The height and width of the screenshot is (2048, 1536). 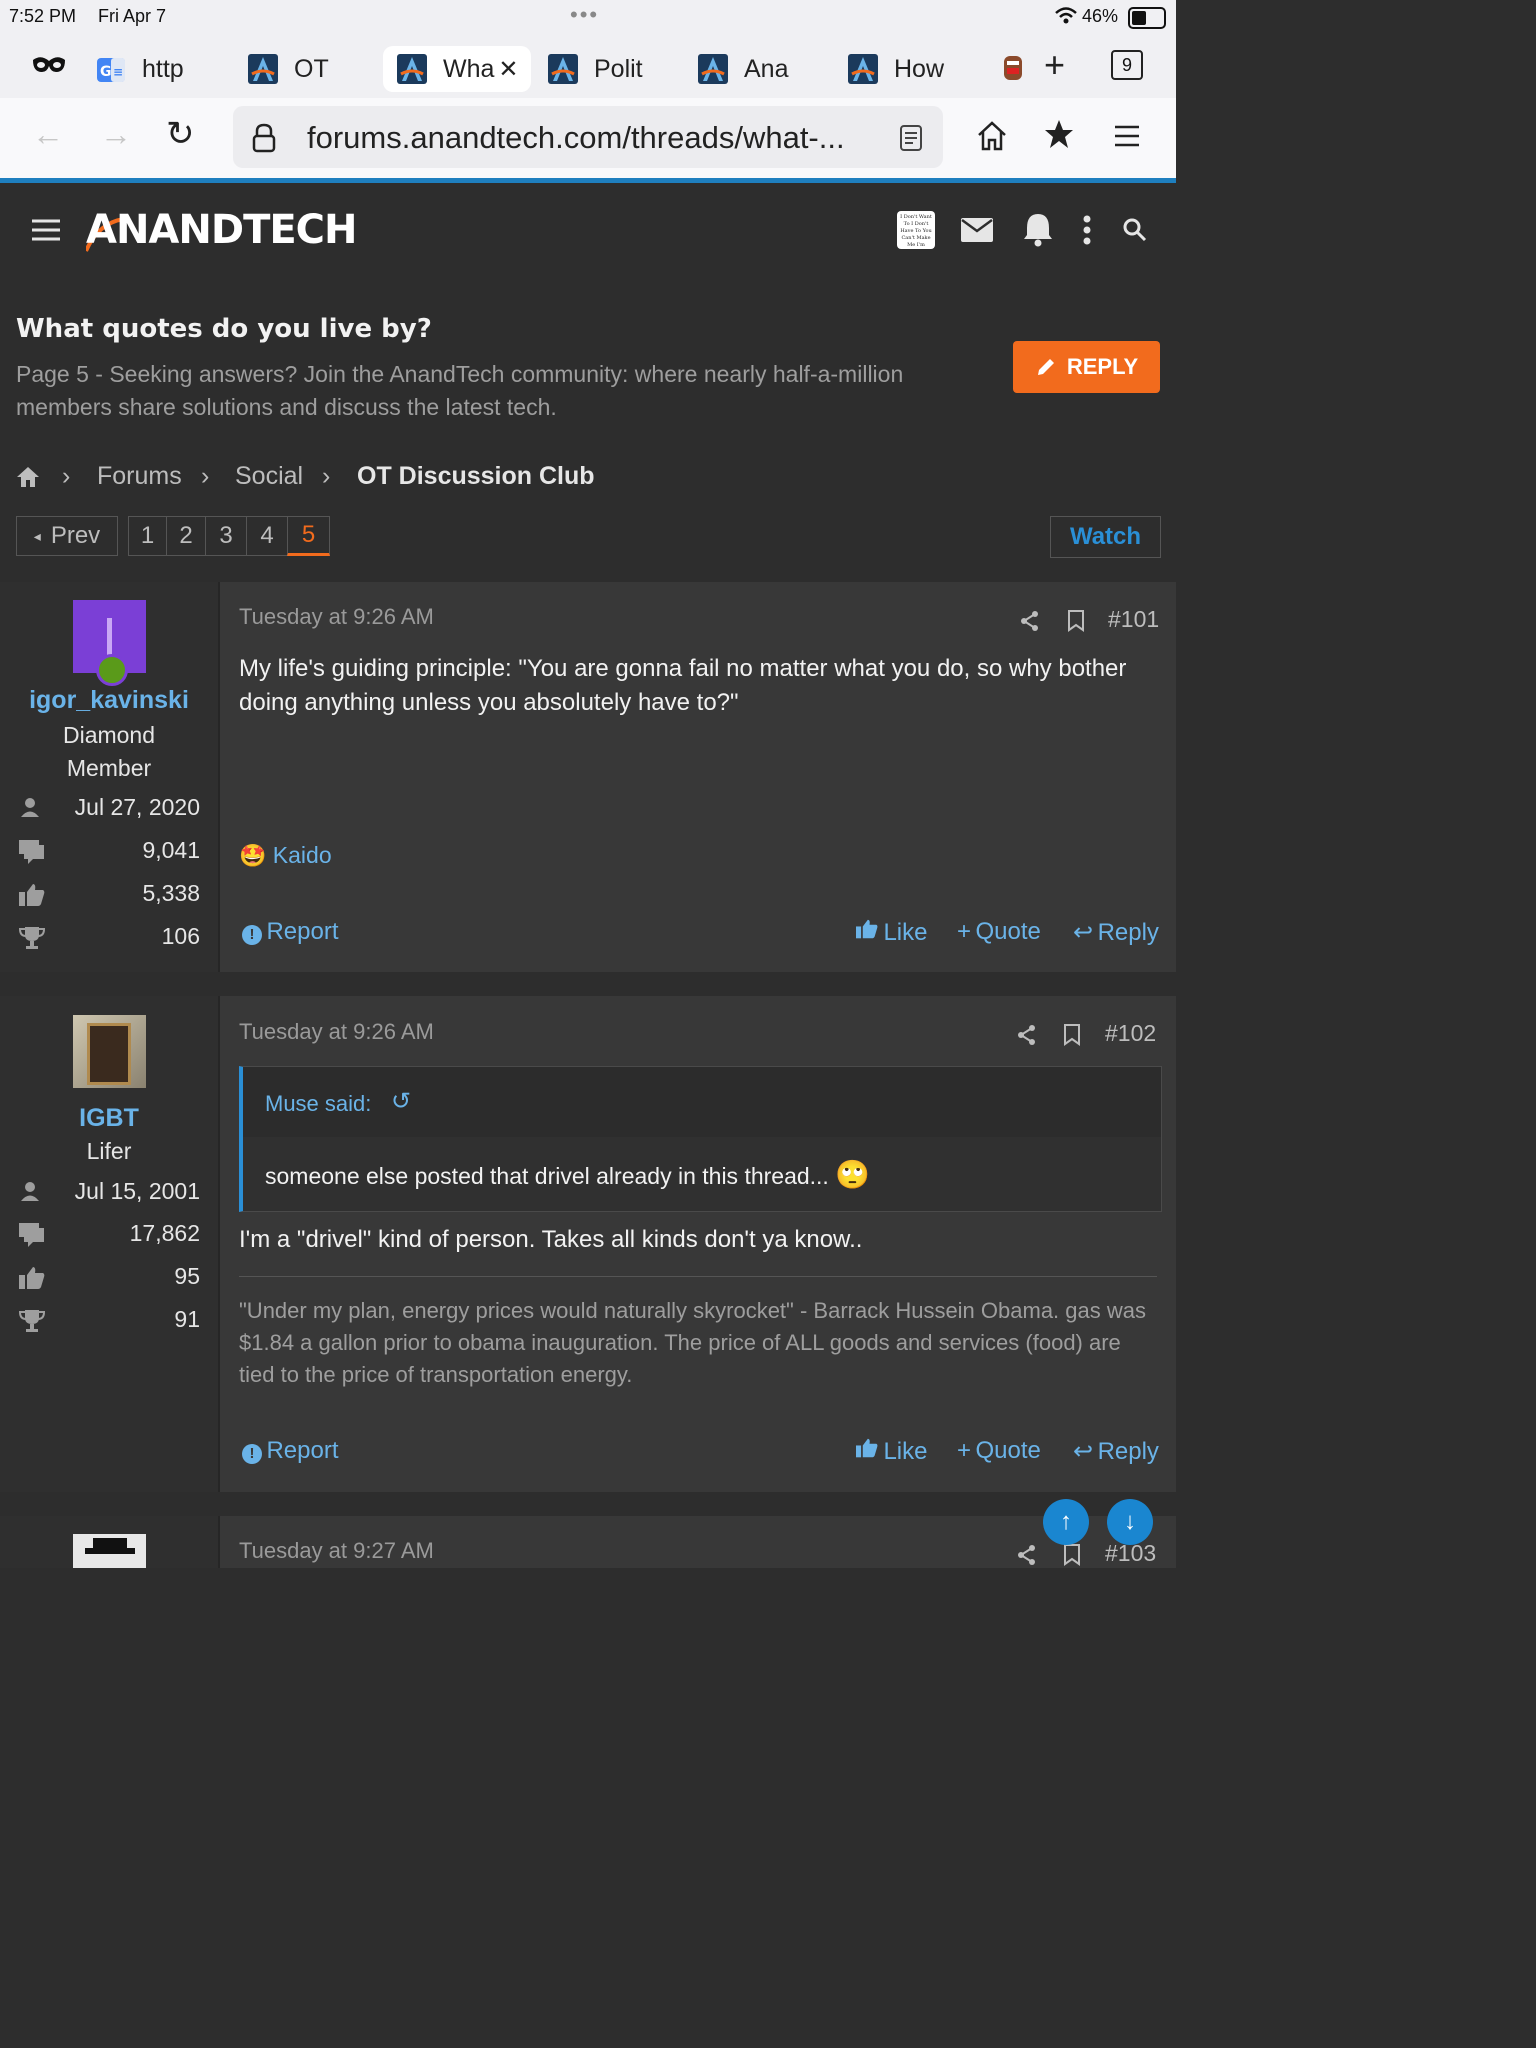 I want to click on reaction-user: Kaido, so click(x=302, y=855).